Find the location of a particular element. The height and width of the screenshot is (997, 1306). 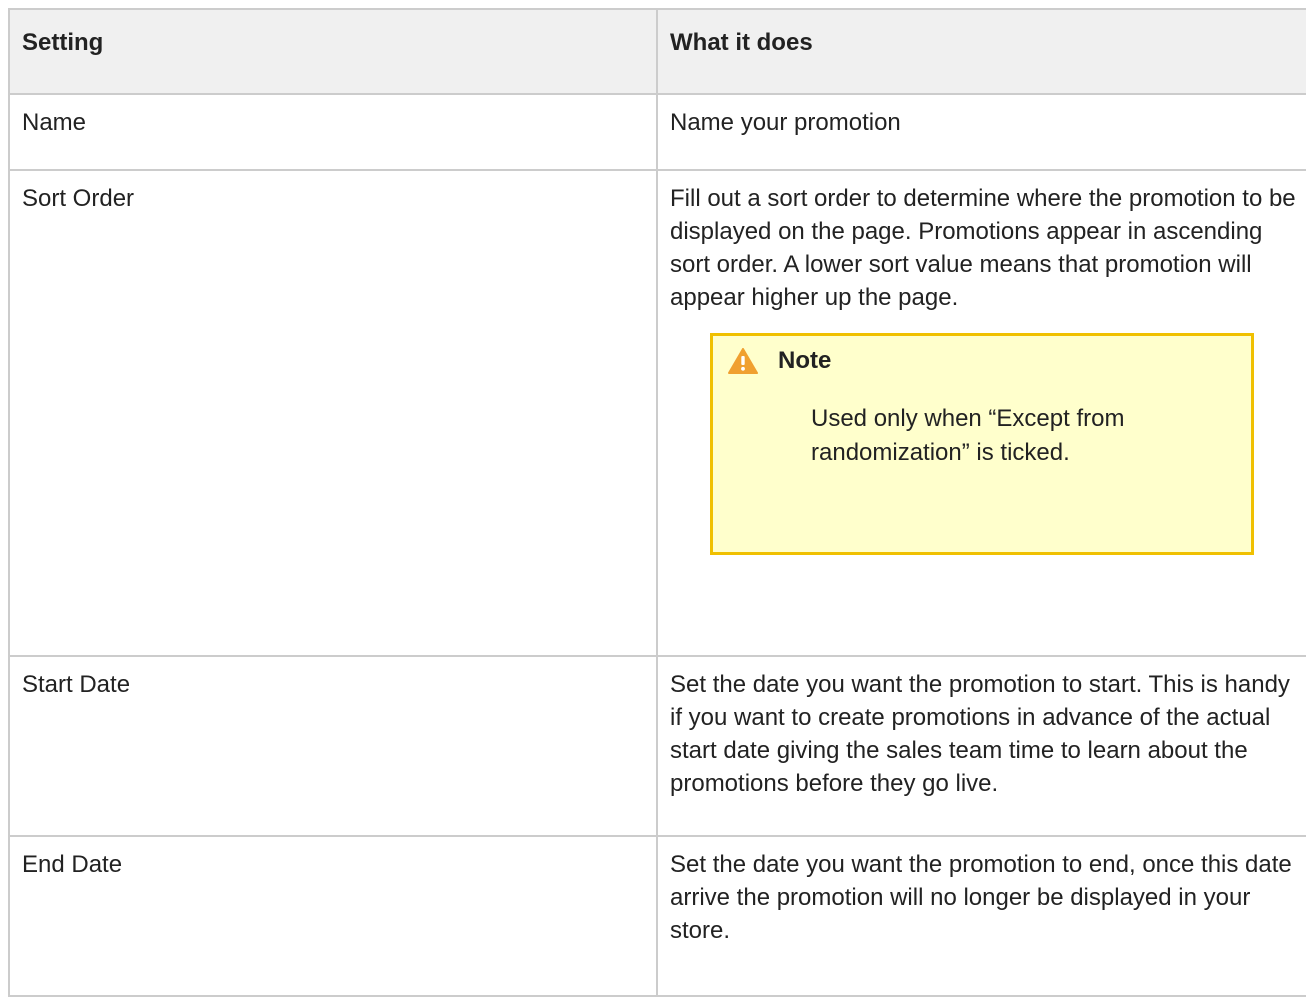

warning-icon is located at coordinates (743, 361).